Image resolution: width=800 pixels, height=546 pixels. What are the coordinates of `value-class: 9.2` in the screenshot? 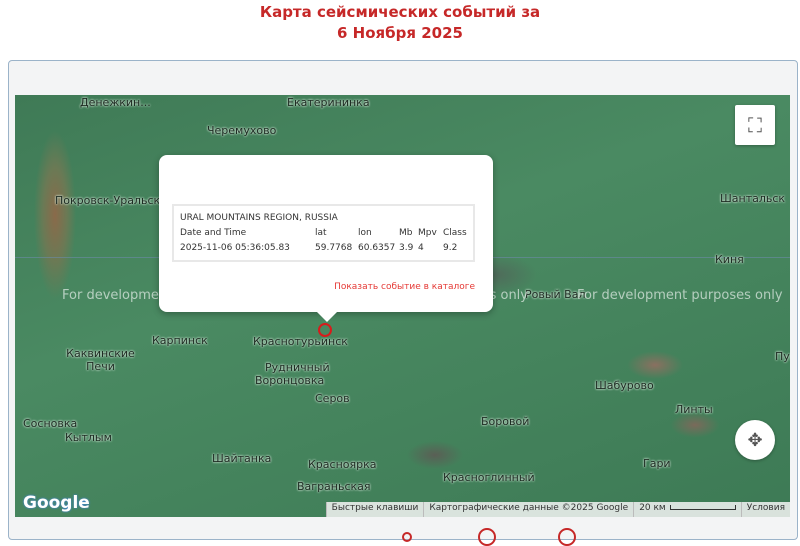 It's located at (450, 248).